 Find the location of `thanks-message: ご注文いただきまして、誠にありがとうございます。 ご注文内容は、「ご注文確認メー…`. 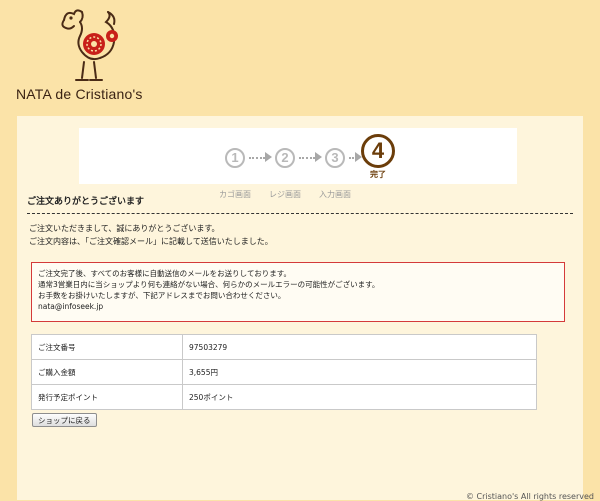

thanks-message: ご注文いただきまして、誠にありがとうございます。 ご注文内容は、「ご注文確認メー… is located at coordinates (151, 235).